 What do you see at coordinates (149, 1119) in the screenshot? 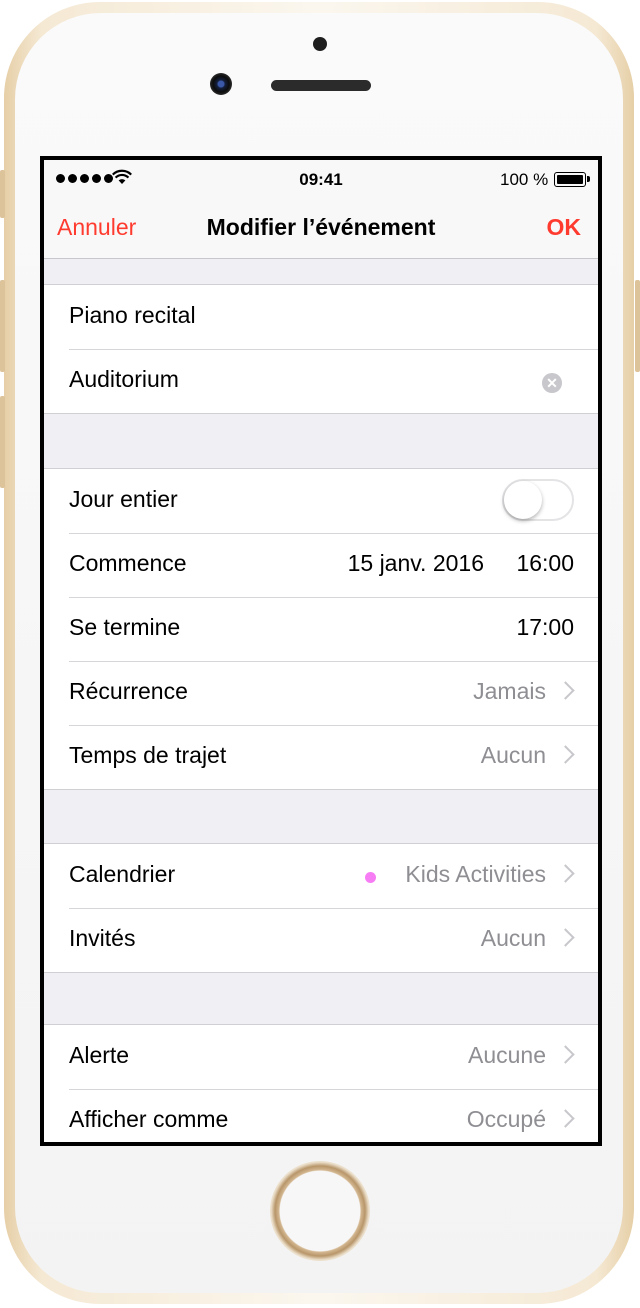
I see `show-as-label: Afficher comme` at bounding box center [149, 1119].